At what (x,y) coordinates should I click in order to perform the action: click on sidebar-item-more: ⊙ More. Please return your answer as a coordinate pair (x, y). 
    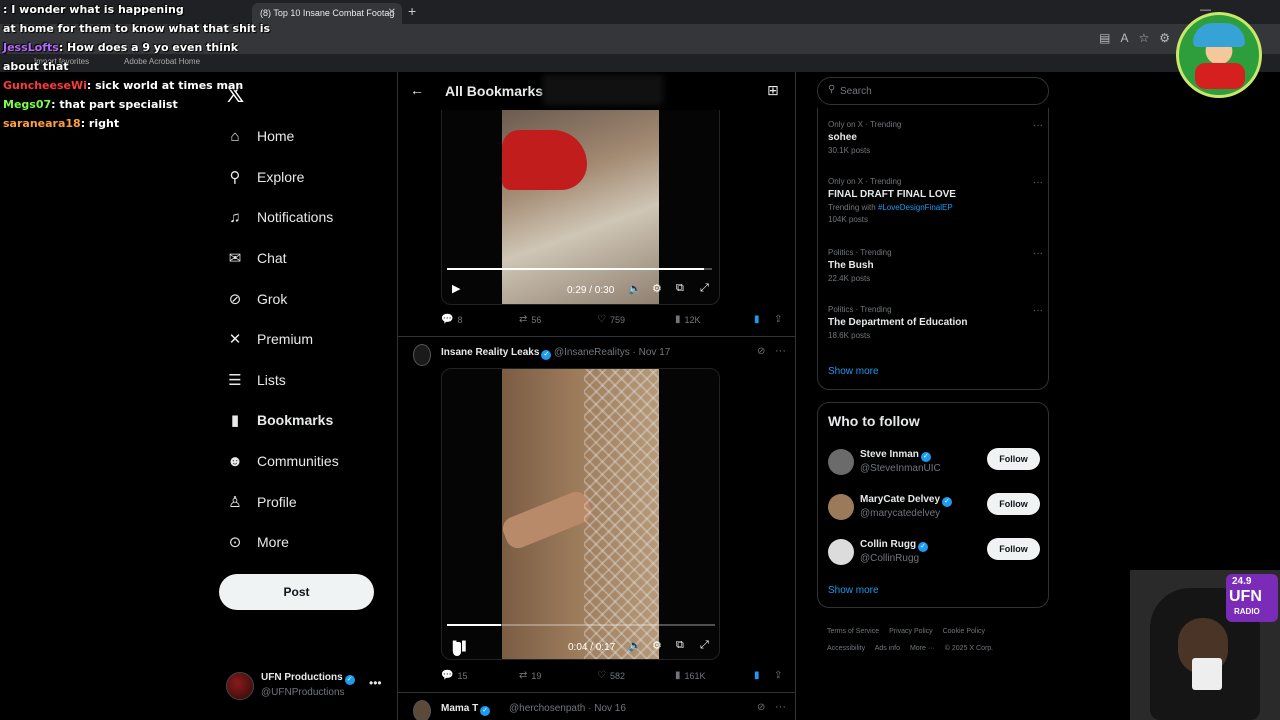
    Looking at the image, I should click on (303, 542).